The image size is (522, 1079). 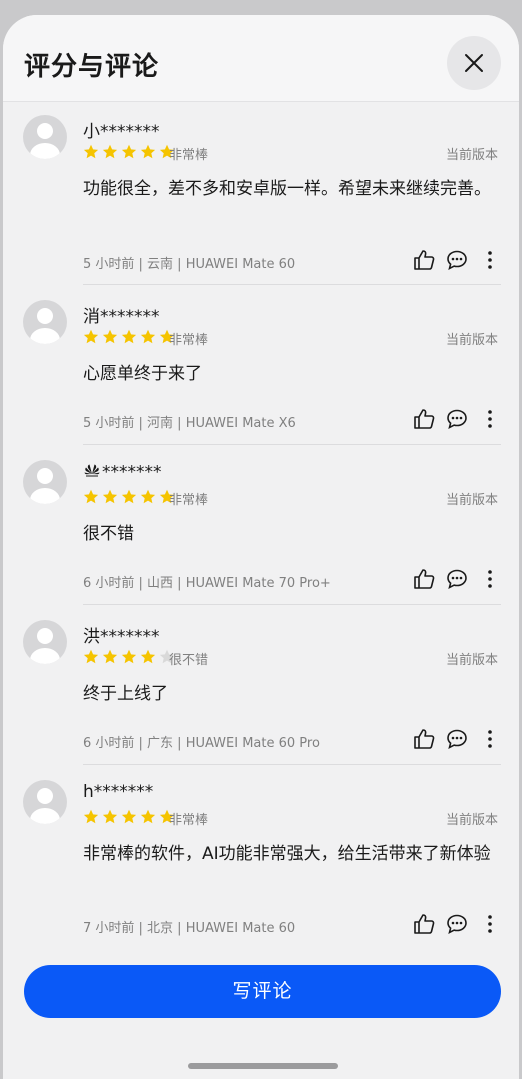 I want to click on close-icon, so click(x=474, y=63).